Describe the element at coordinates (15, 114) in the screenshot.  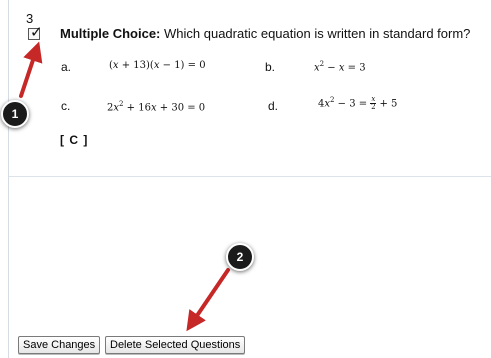
I see `annotation-badge-1: 1` at that location.